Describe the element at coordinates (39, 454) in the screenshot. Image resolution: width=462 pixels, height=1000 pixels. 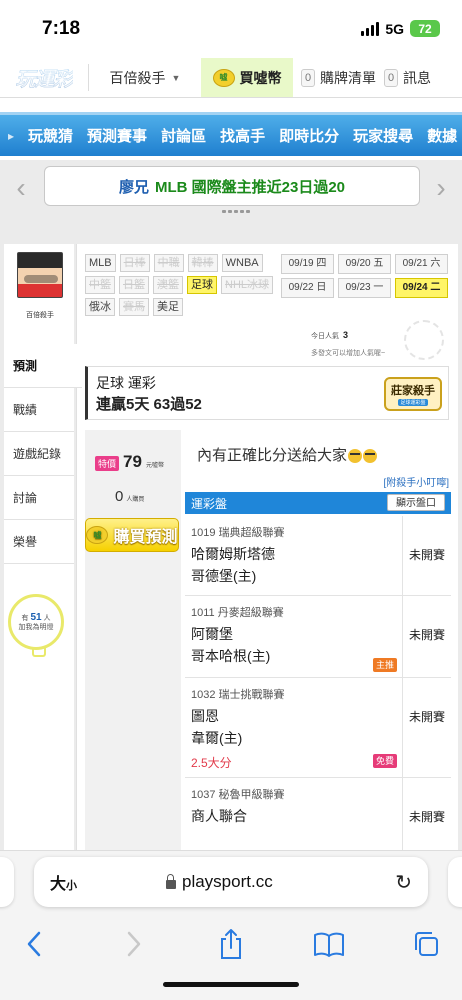
I see `side-menu-game-log: 遊戲紀錄` at that location.